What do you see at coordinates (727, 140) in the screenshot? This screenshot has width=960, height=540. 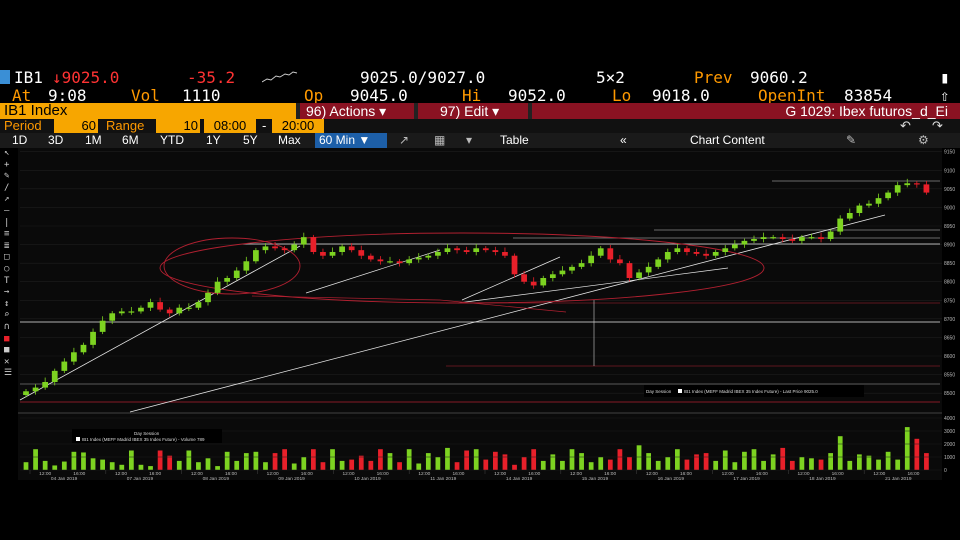 I see `chart-content-button: Chart Content` at bounding box center [727, 140].